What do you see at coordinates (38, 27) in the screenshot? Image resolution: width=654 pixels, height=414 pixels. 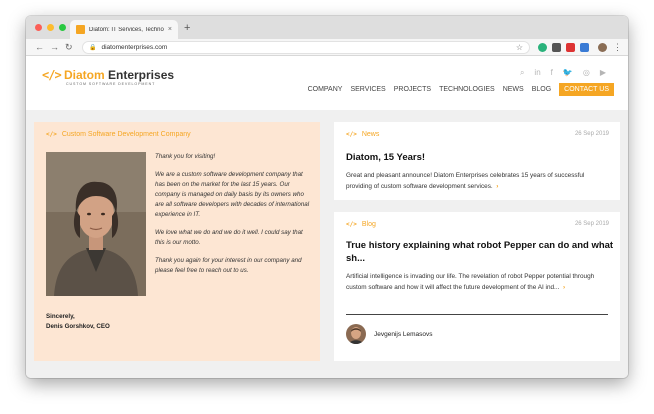 I see `close-window-button` at bounding box center [38, 27].